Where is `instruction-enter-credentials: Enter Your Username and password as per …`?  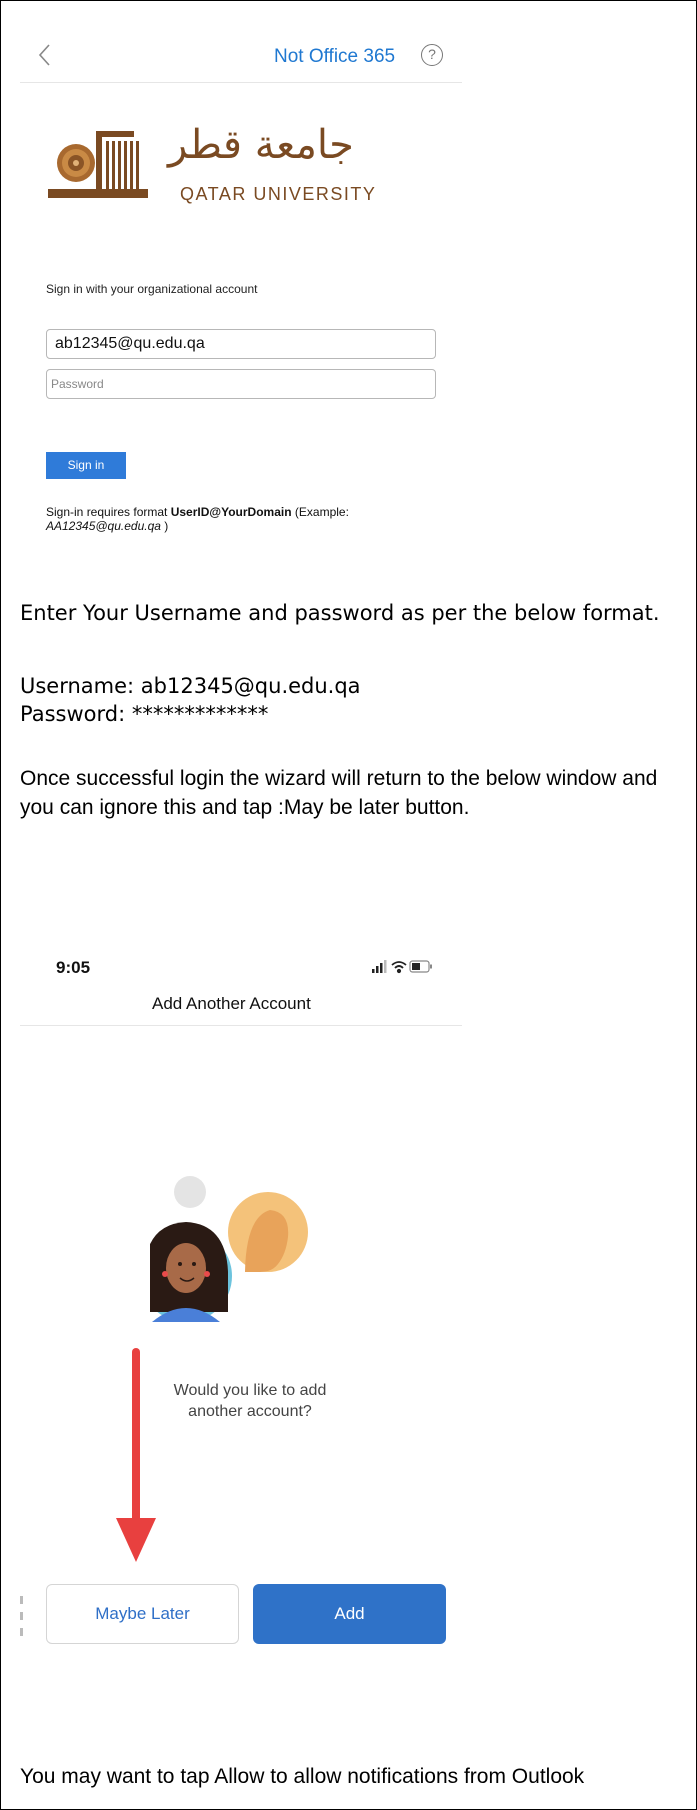
instruction-enter-credentials: Enter Your Username and password as per … is located at coordinates (340, 613).